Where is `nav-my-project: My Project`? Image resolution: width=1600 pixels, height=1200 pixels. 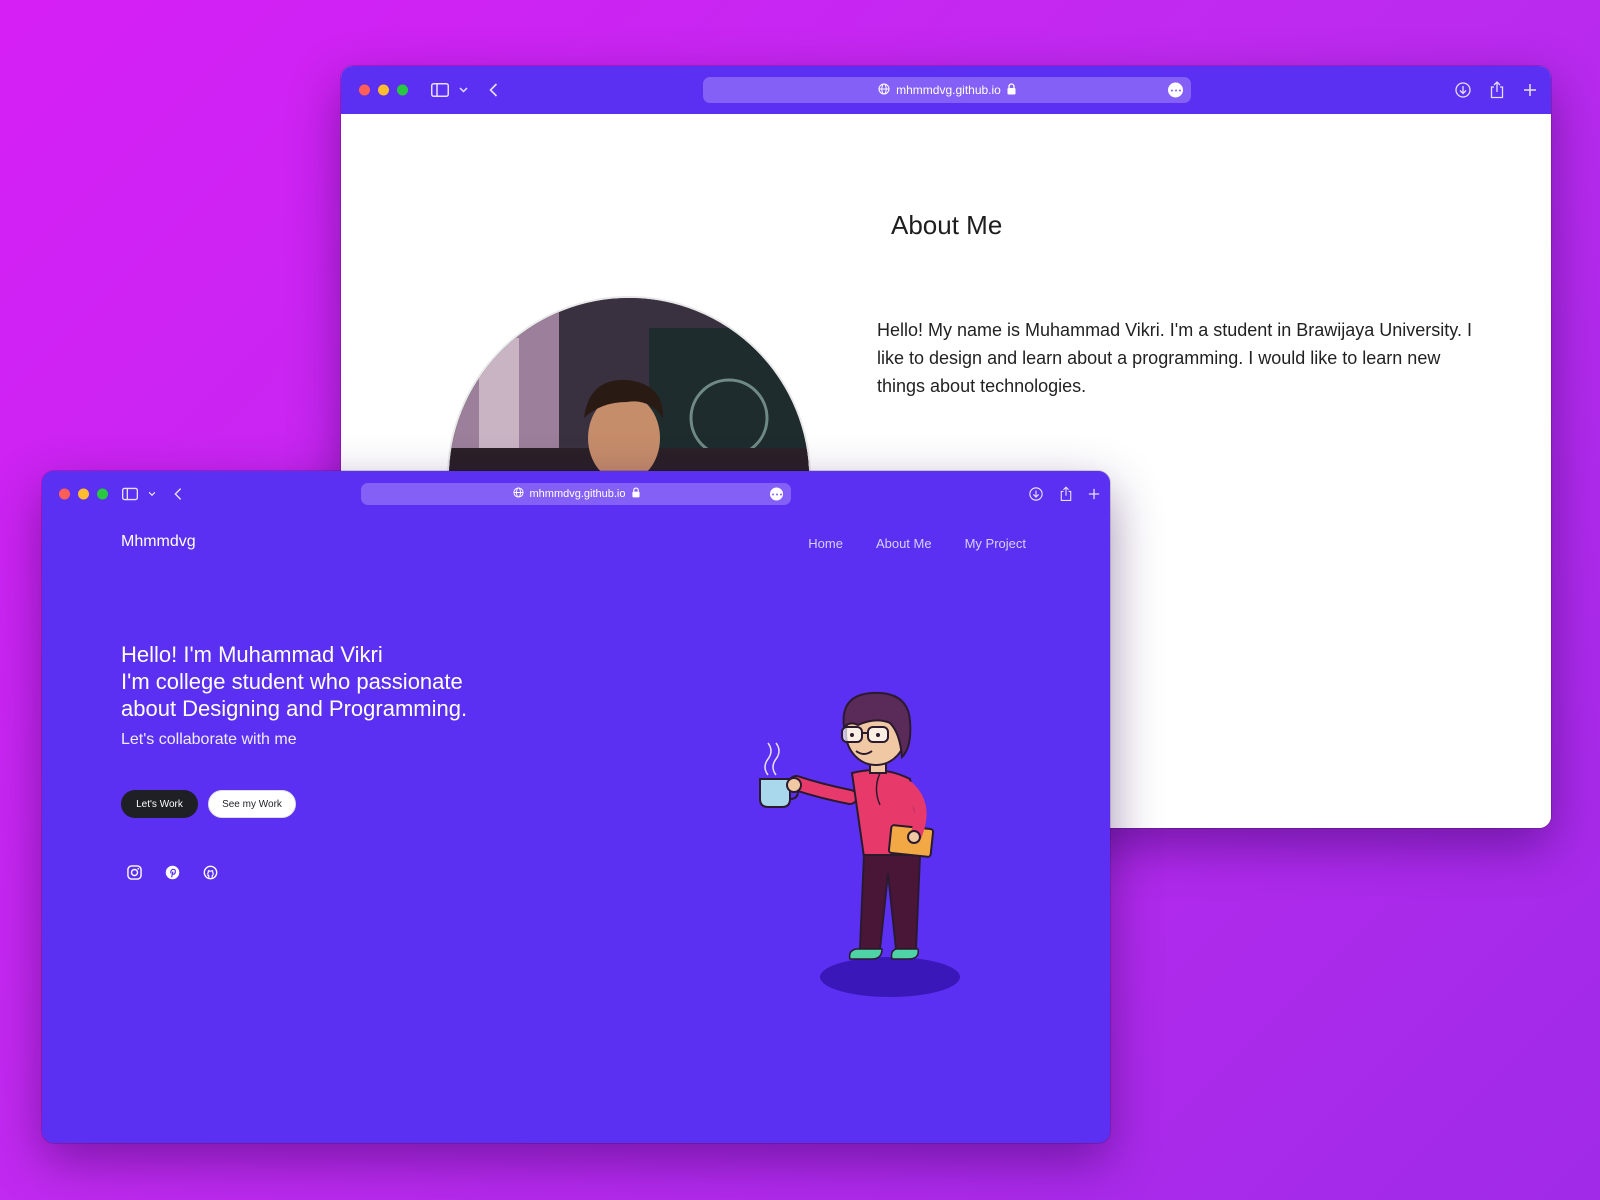
nav-my-project: My Project is located at coordinates (995, 543).